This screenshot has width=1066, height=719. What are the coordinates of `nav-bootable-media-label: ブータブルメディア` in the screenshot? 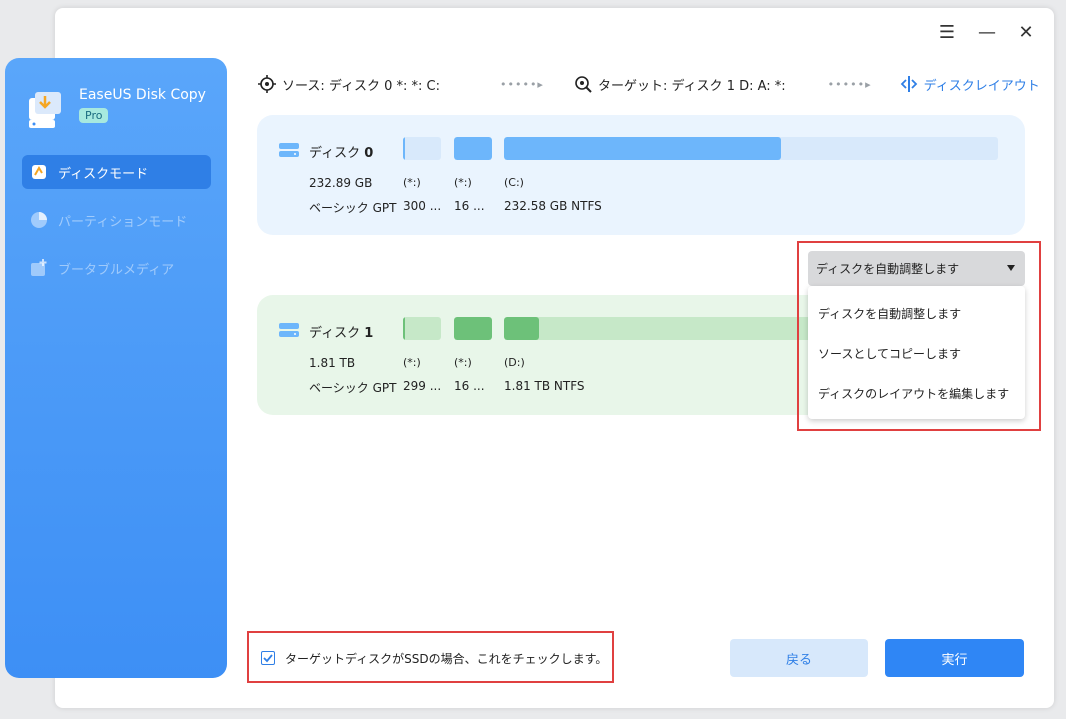 It's located at (116, 270).